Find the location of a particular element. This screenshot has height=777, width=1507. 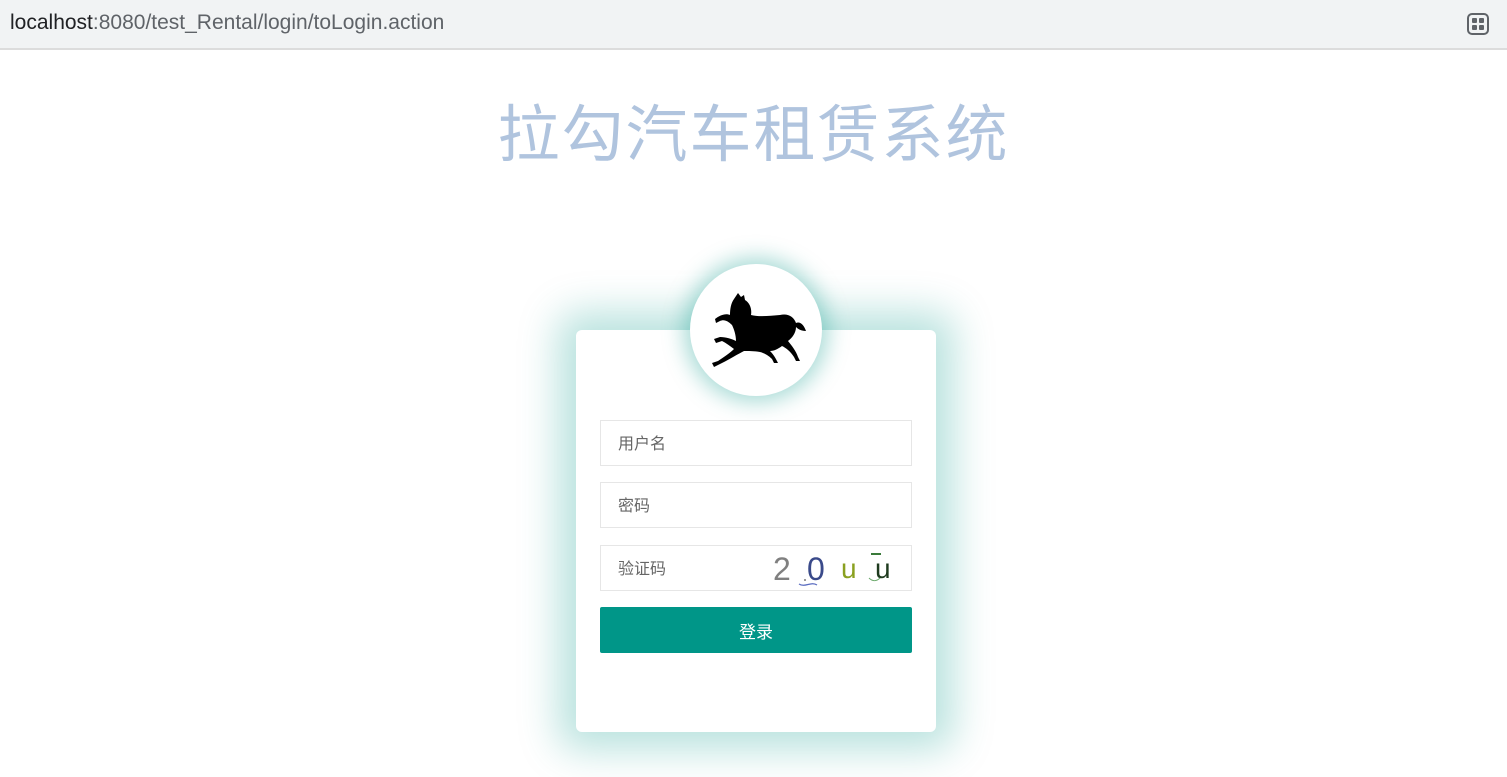

login-button: 登录 is located at coordinates (756, 630).